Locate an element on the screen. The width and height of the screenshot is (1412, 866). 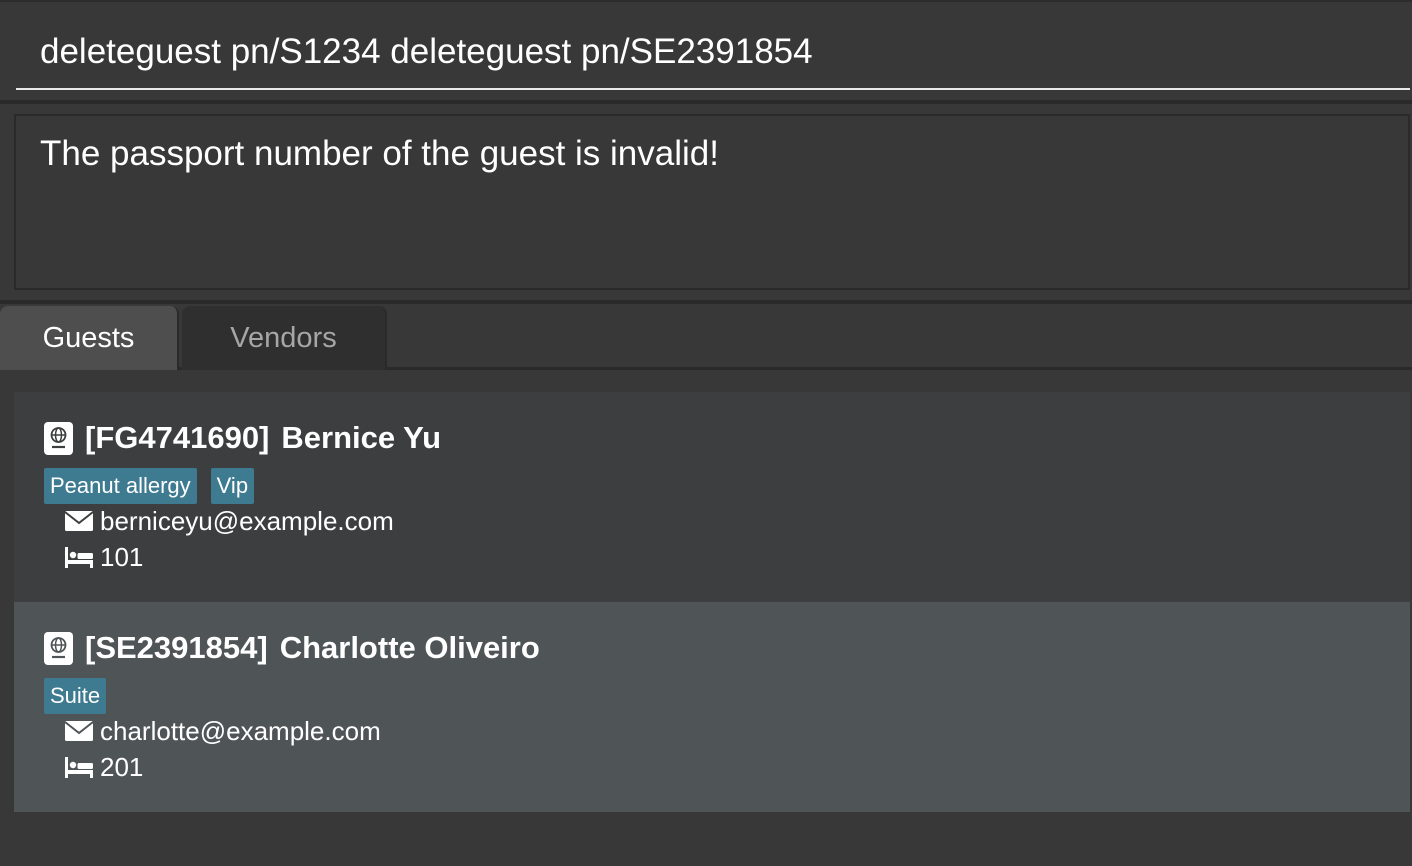
guest-name: Charlotte Oliveiro is located at coordinates (409, 647).